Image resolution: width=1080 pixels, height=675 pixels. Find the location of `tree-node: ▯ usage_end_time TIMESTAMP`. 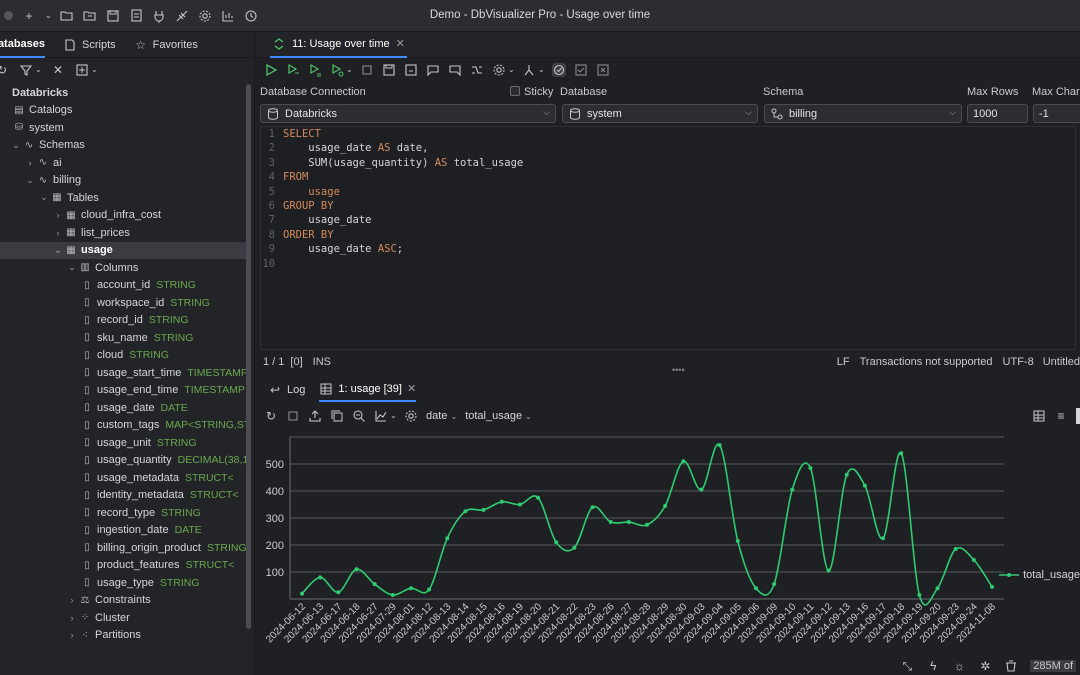

tree-node: ▯ usage_end_time TIMESTAMP is located at coordinates (123, 391).